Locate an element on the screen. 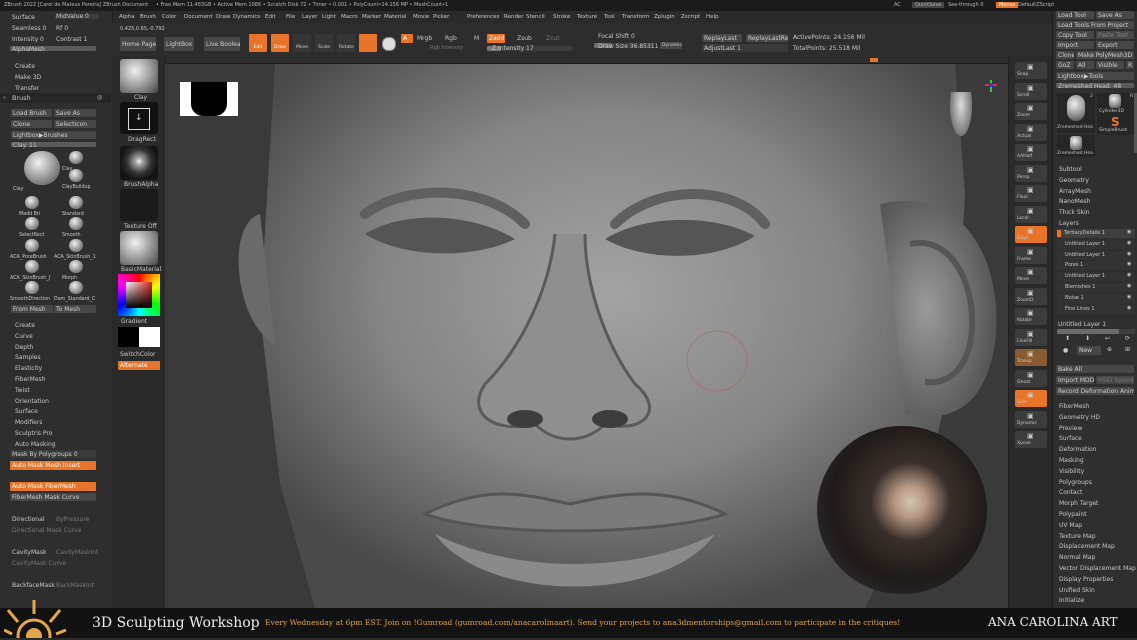 This screenshot has width=1137, height=640. rgb-intensity-slider: Rgb Intensity is located at coordinates (446, 48).